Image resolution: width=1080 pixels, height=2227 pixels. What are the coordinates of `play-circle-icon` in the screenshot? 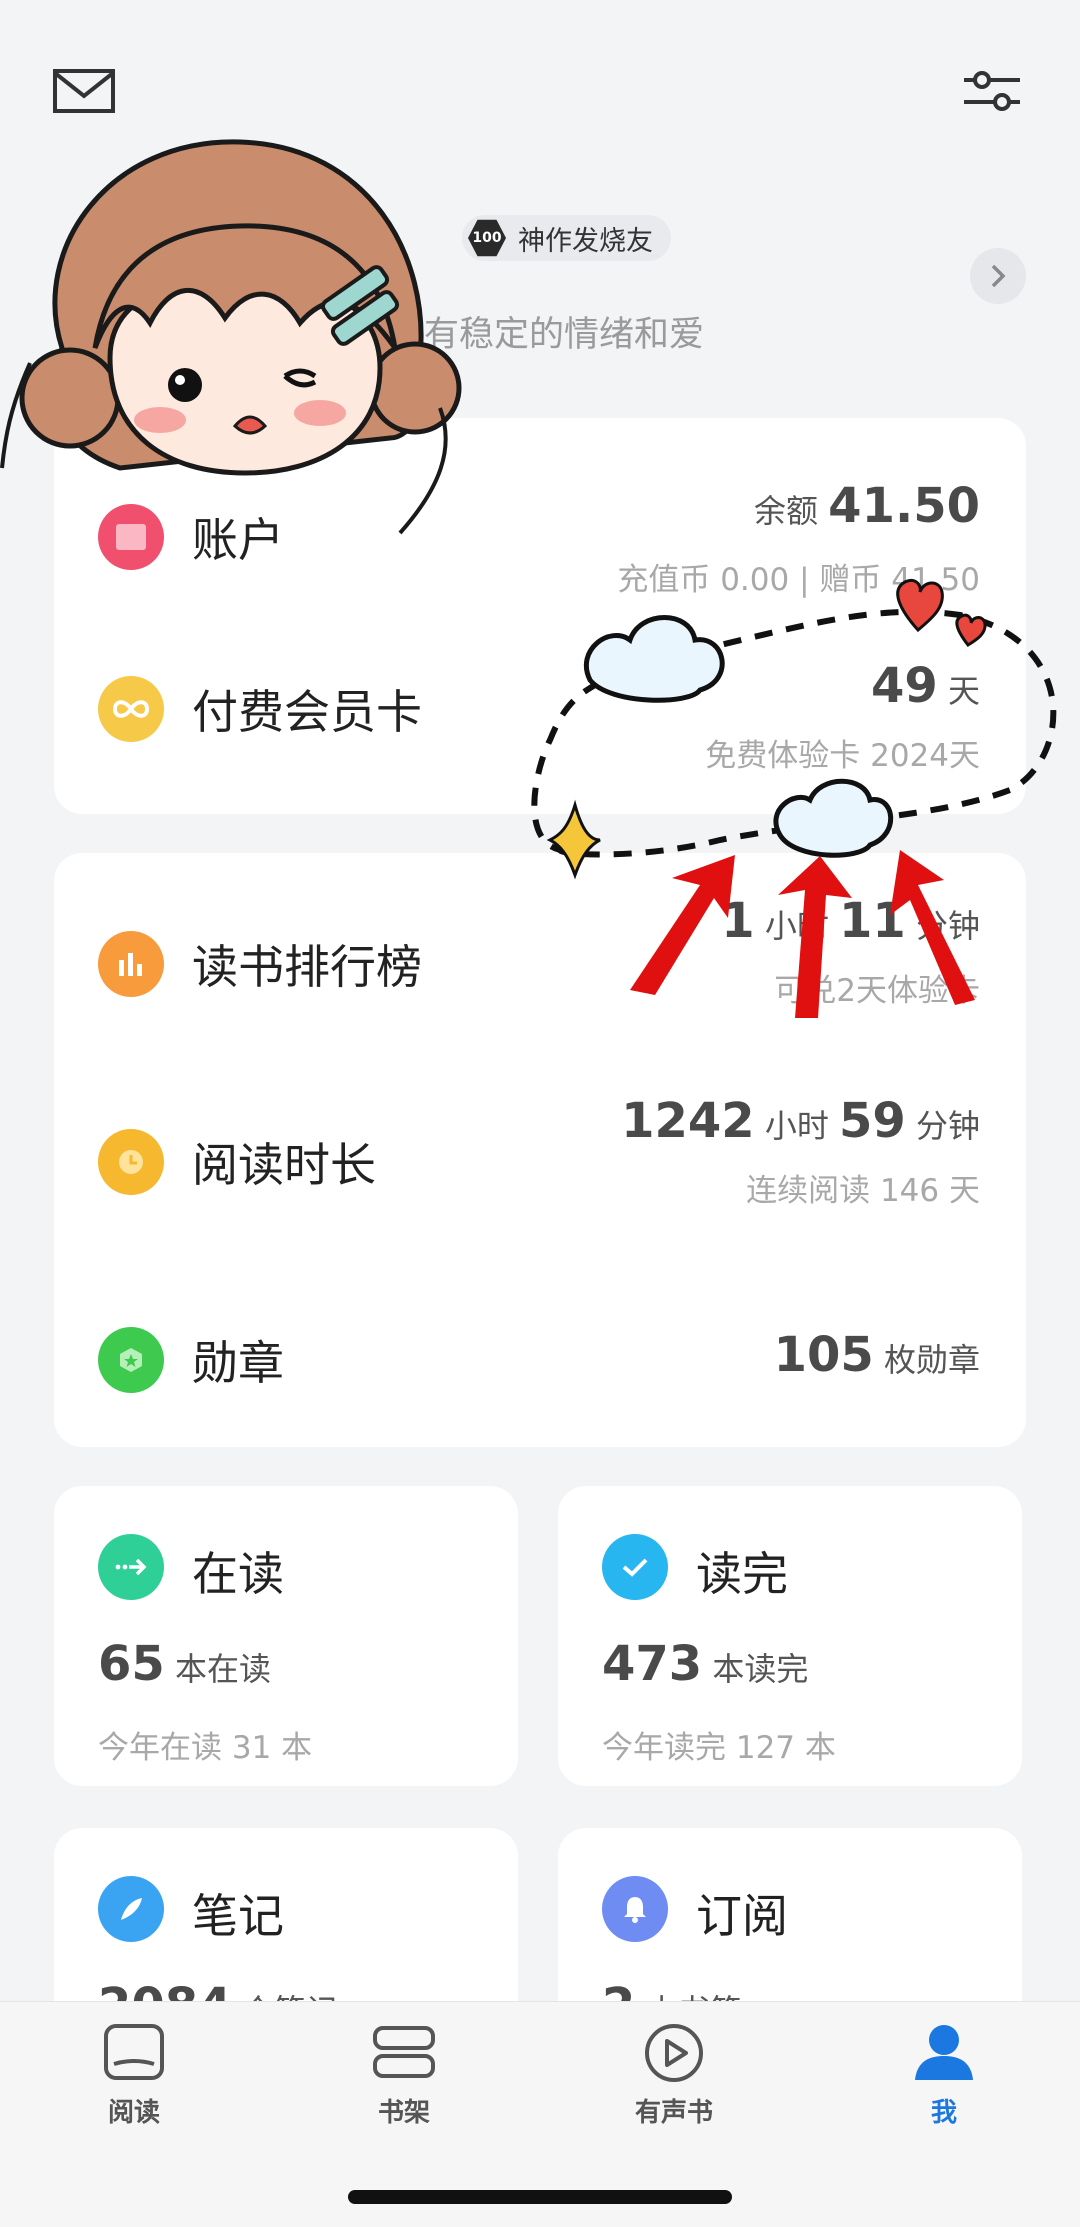 It's located at (674, 2053).